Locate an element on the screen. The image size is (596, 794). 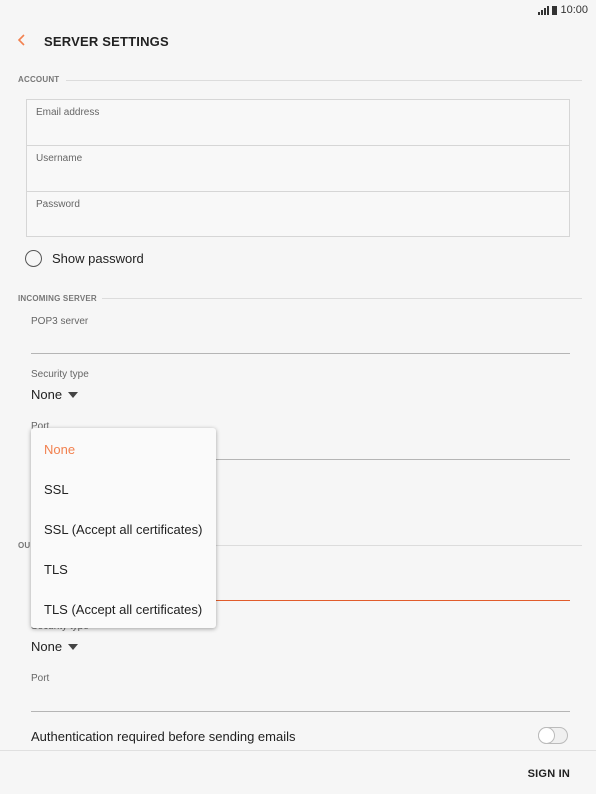
section-header-incoming: INCOMING SERVER is located at coordinates (57, 298).